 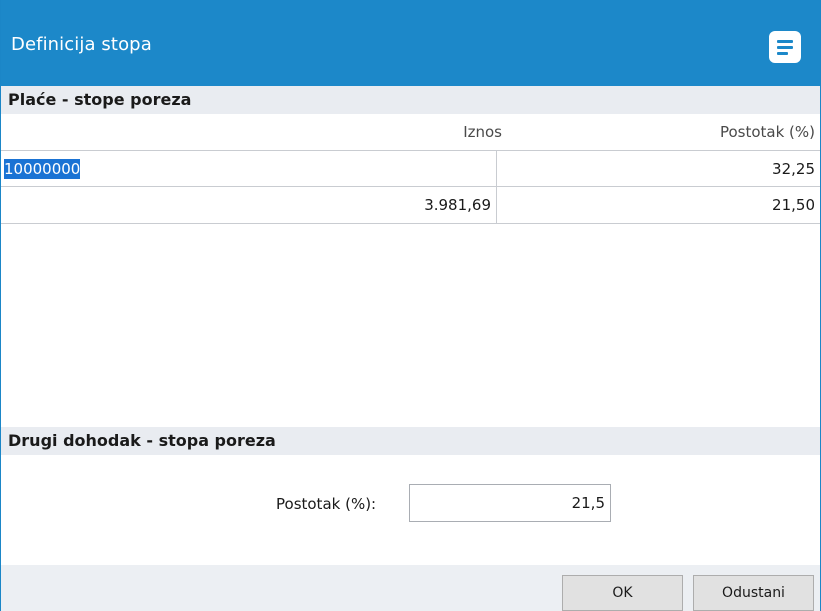 I want to click on column-header-percent: Postotak (%), so click(x=767, y=132).